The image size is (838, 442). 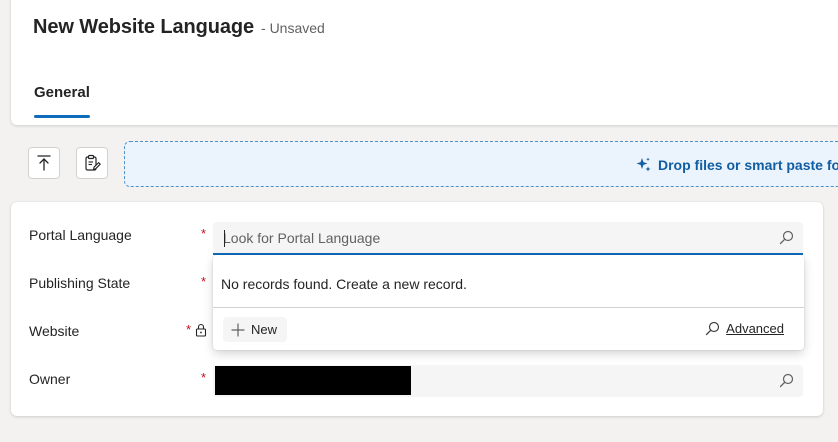 I want to click on no-records-message: No records found. Create a new record., so click(x=344, y=284).